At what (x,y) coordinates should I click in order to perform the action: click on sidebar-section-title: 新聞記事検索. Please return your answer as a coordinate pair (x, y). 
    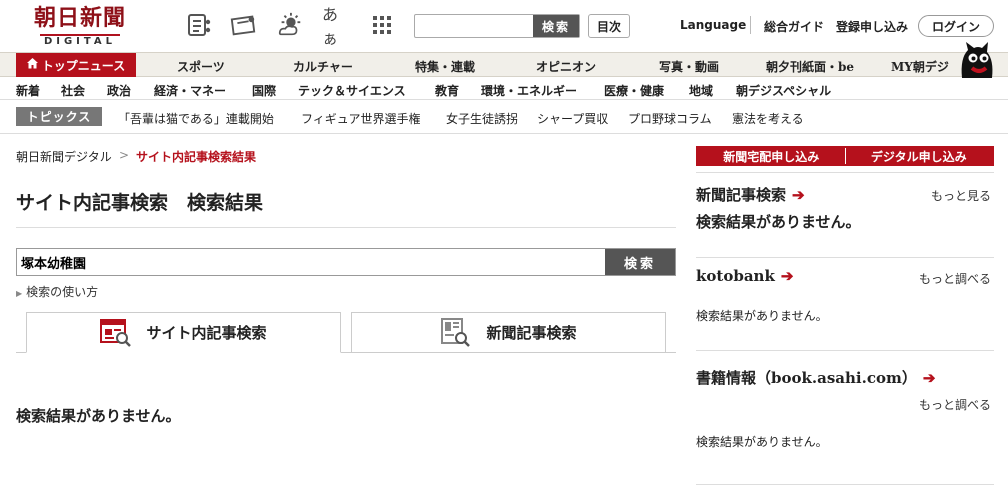
    Looking at the image, I should click on (741, 195).